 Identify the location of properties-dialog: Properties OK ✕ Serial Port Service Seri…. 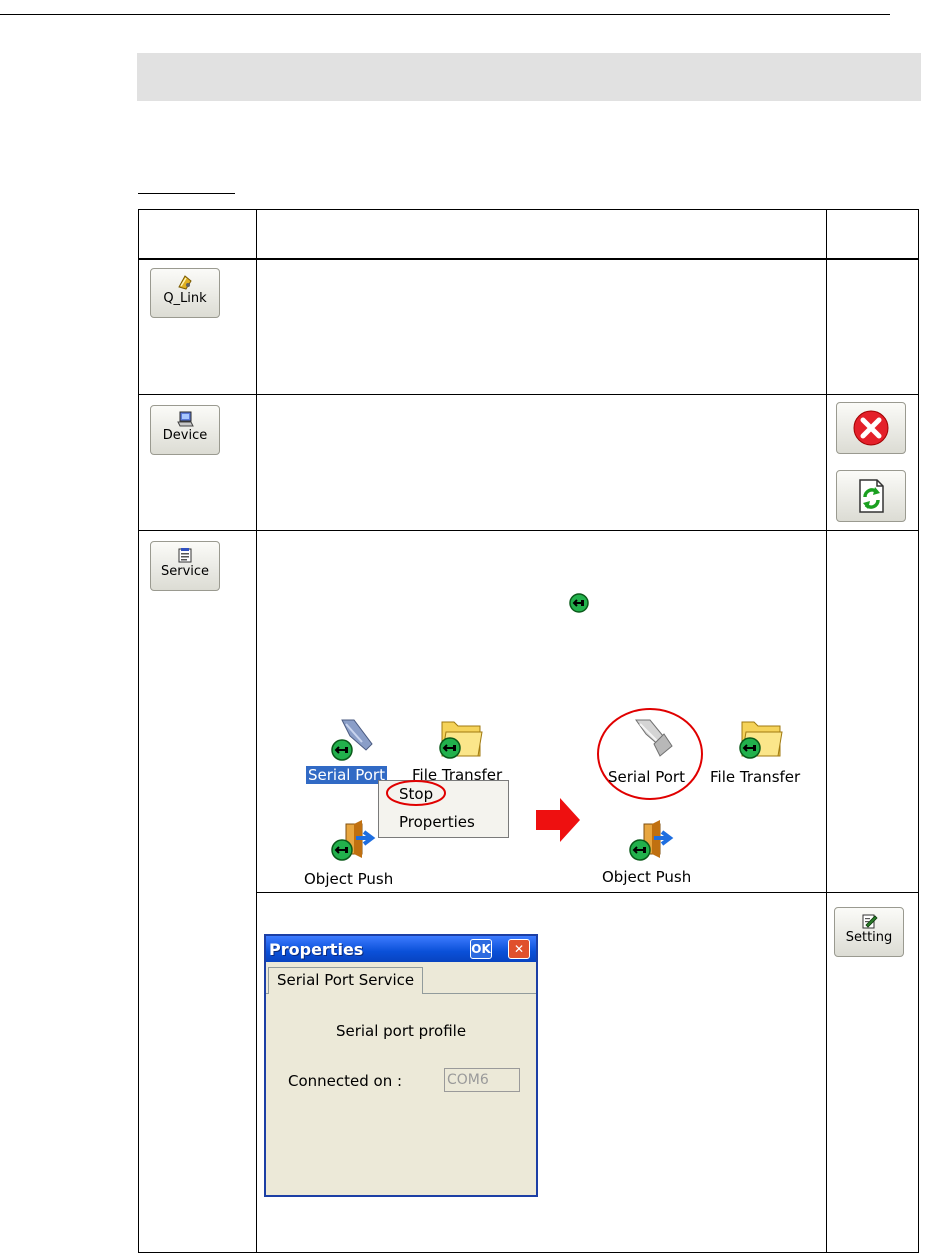
(401, 1065).